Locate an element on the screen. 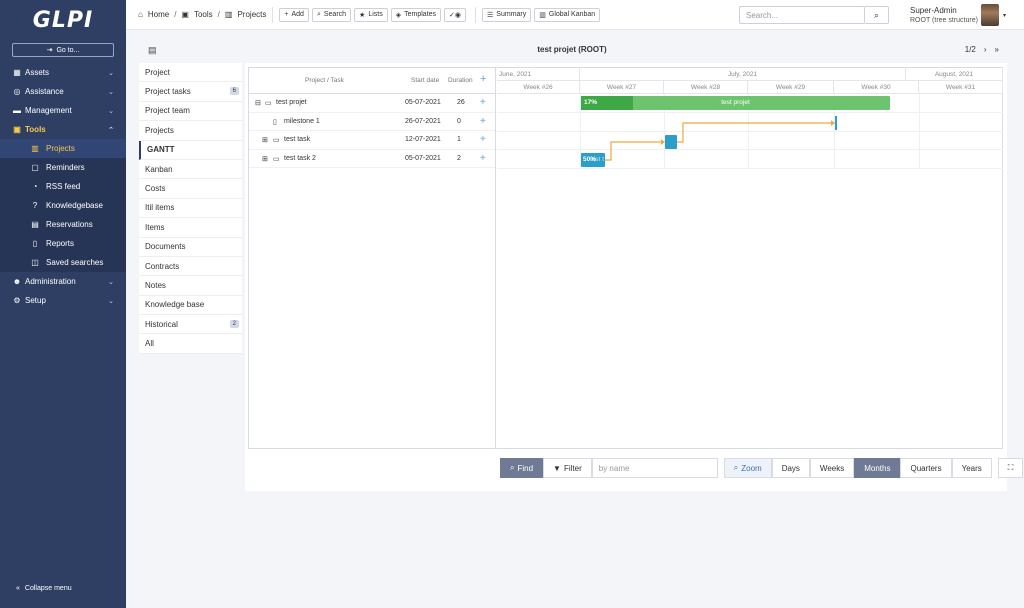 The image size is (1024, 608). menu-administration: ☻ Administration ⌄ is located at coordinates (63, 281).